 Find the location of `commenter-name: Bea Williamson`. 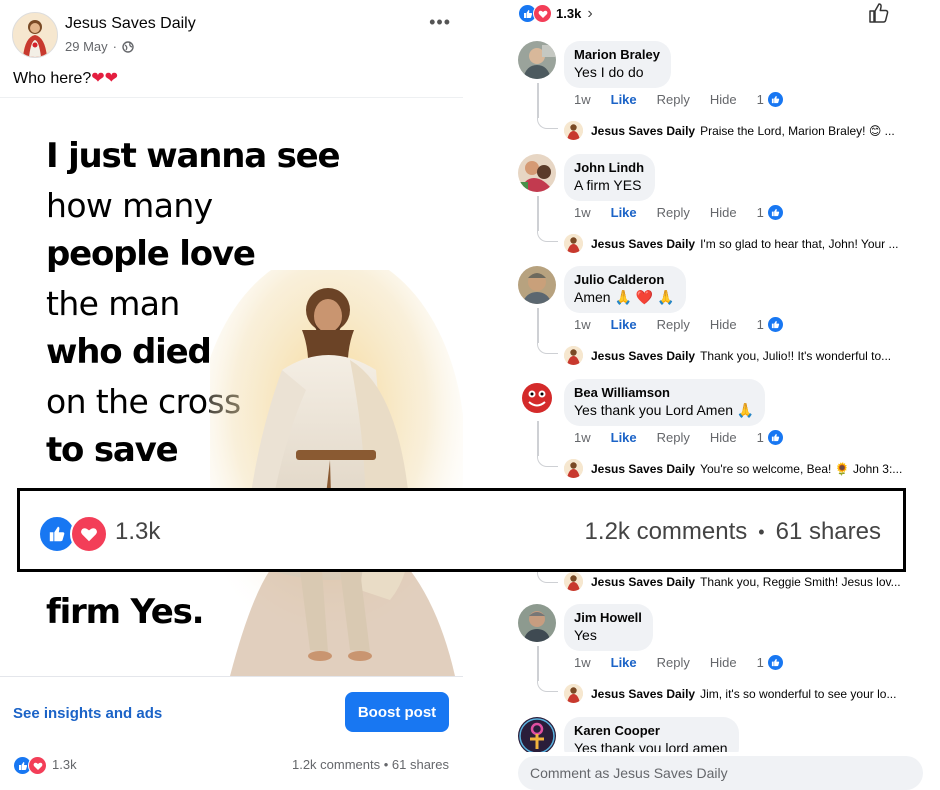

commenter-name: Bea Williamson is located at coordinates (664, 392).